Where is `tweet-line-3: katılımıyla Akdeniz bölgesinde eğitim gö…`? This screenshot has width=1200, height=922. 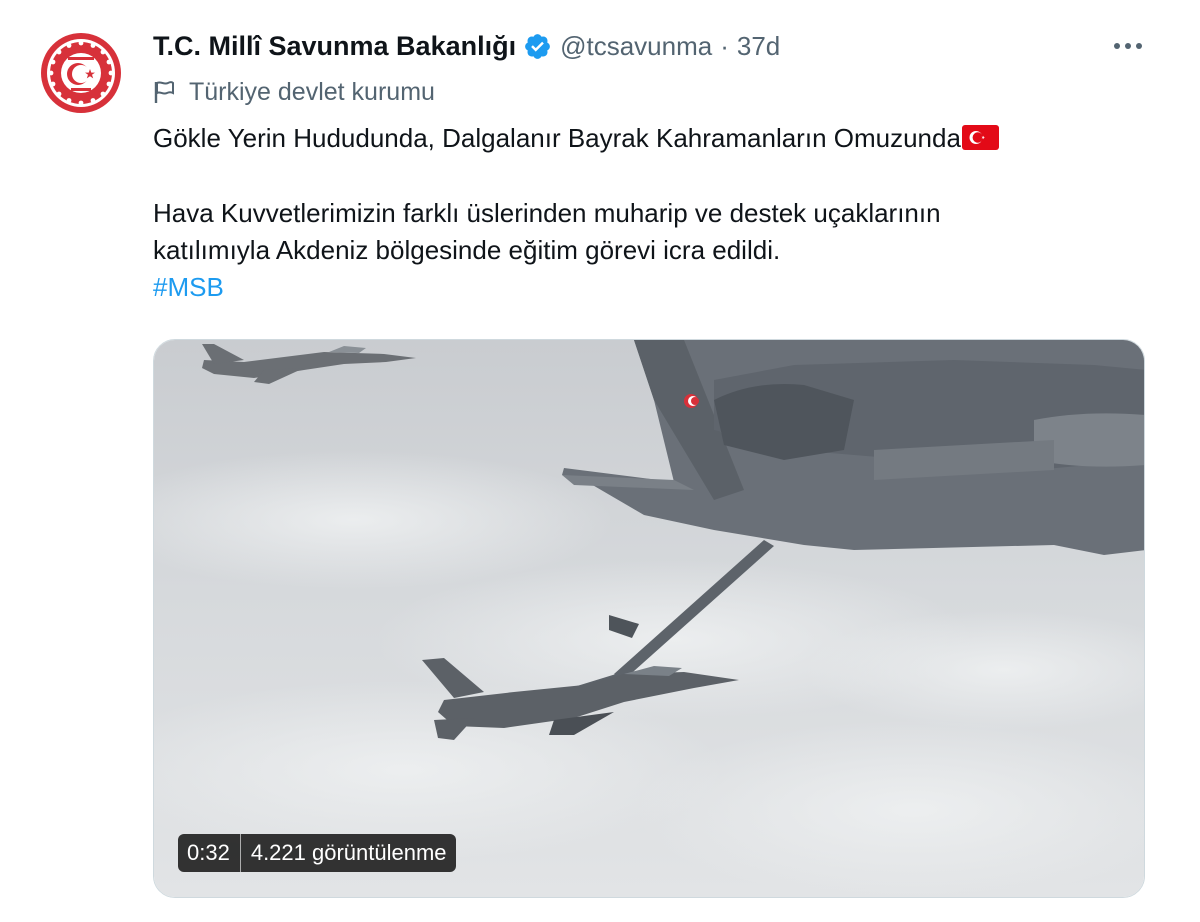 tweet-line-3: katılımıyla Akdeniz bölgesinde eğitim gö… is located at coordinates (467, 250).